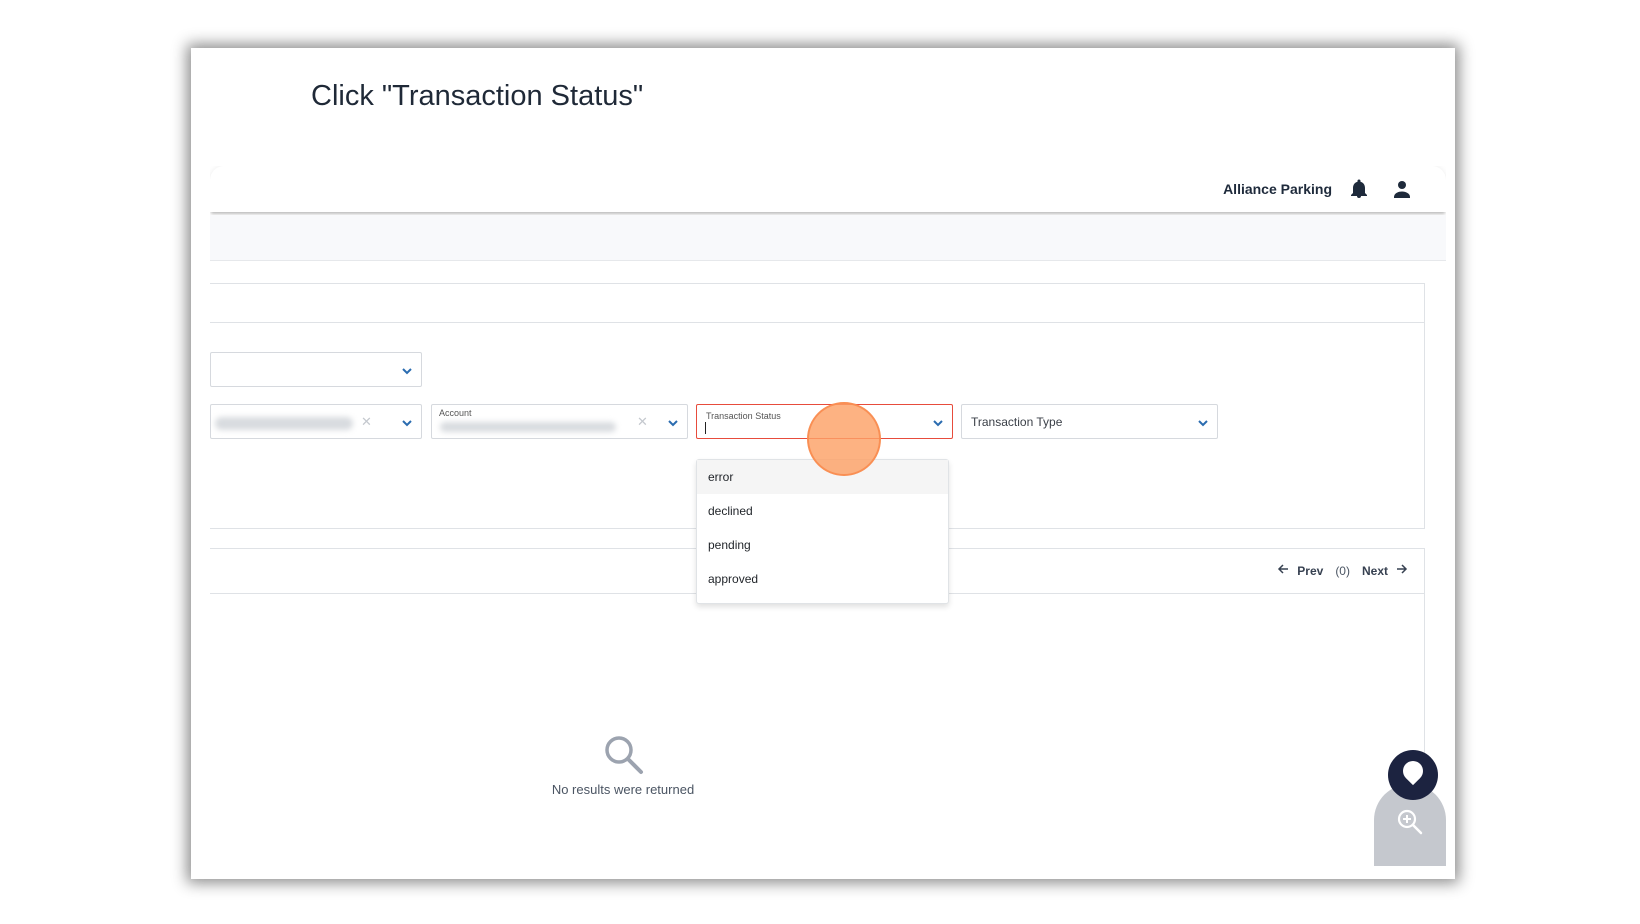 The width and height of the screenshot is (1640, 924). I want to click on prev-button: Prev, so click(1310, 571).